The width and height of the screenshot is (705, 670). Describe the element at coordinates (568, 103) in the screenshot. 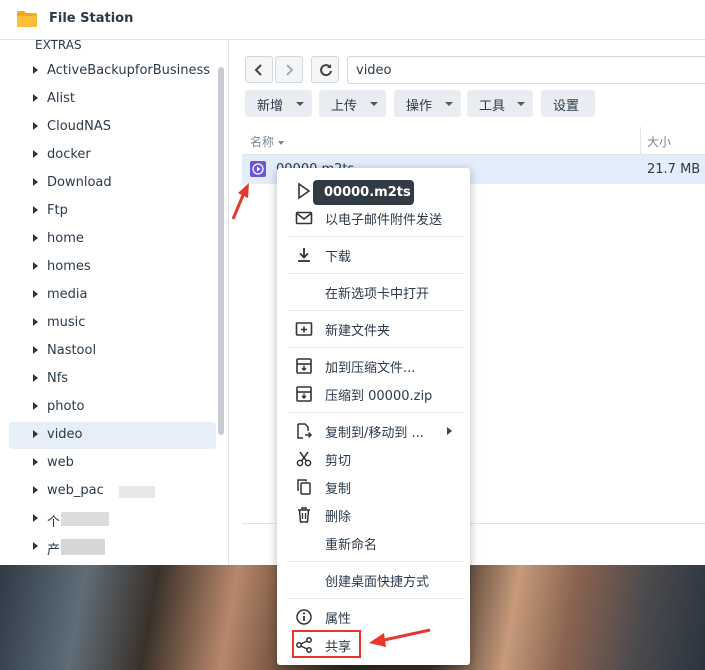

I see `settings-button: 设置` at that location.